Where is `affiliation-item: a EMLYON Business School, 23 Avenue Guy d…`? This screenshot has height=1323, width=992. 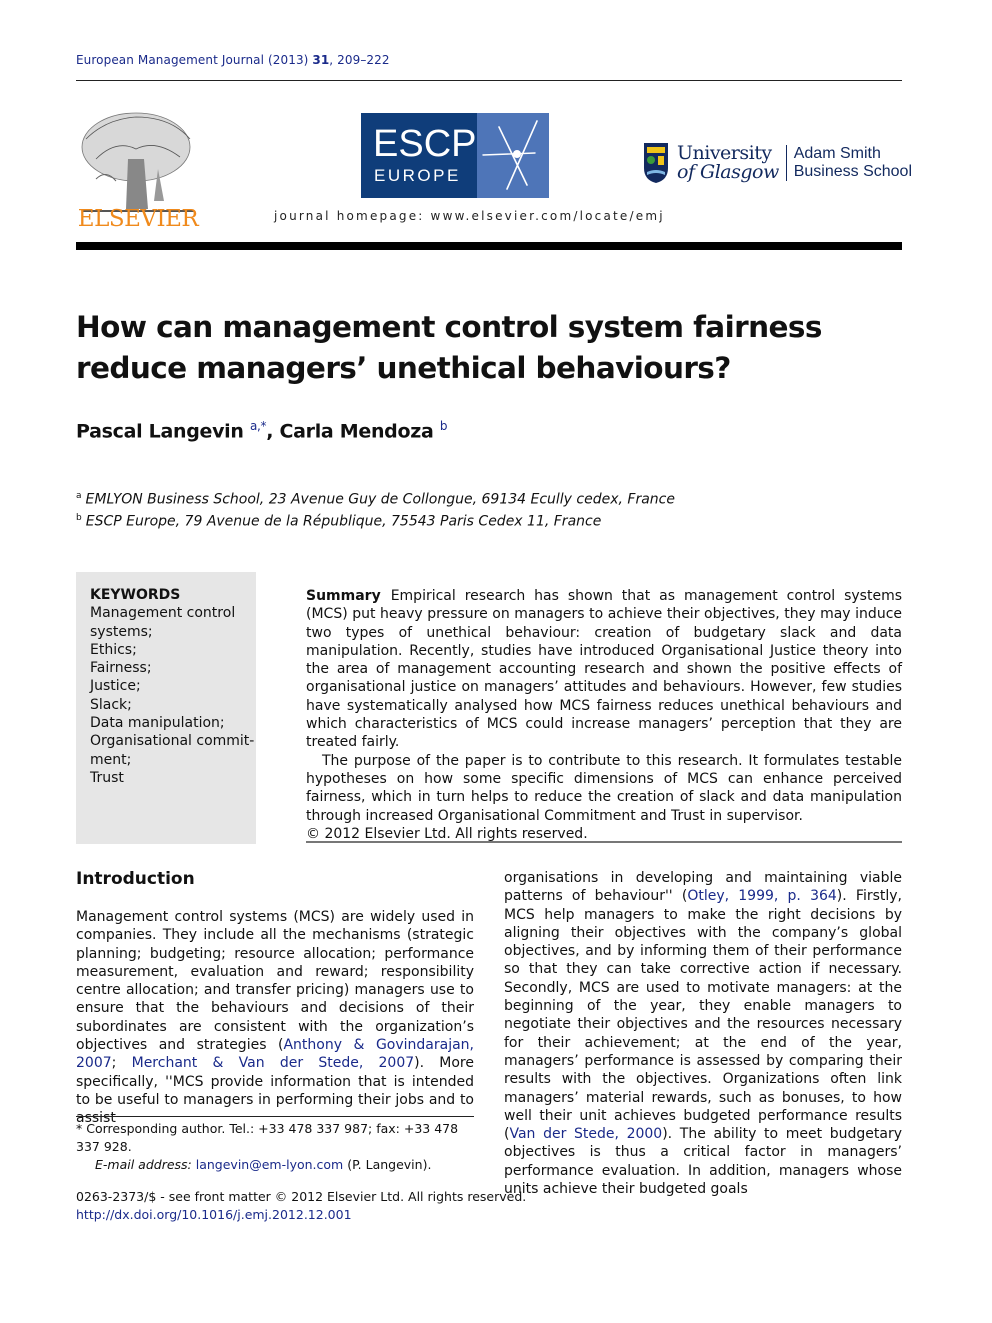 affiliation-item: a EMLYON Business School, 23 Avenue Guy d… is located at coordinates (375, 498).